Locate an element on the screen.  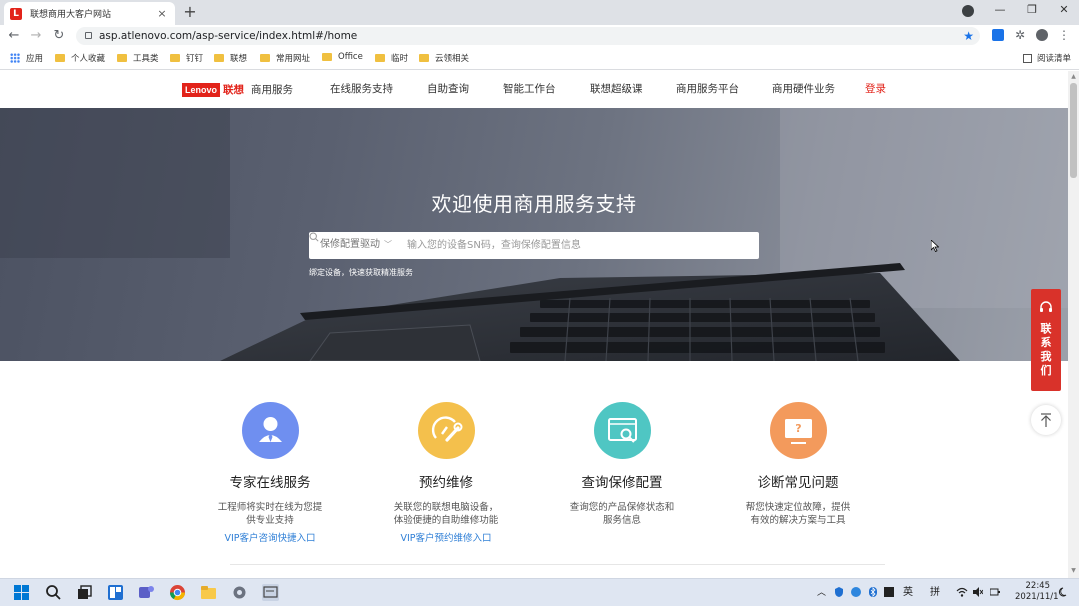
wrench-gauge-icon is located at coordinates (446, 429).